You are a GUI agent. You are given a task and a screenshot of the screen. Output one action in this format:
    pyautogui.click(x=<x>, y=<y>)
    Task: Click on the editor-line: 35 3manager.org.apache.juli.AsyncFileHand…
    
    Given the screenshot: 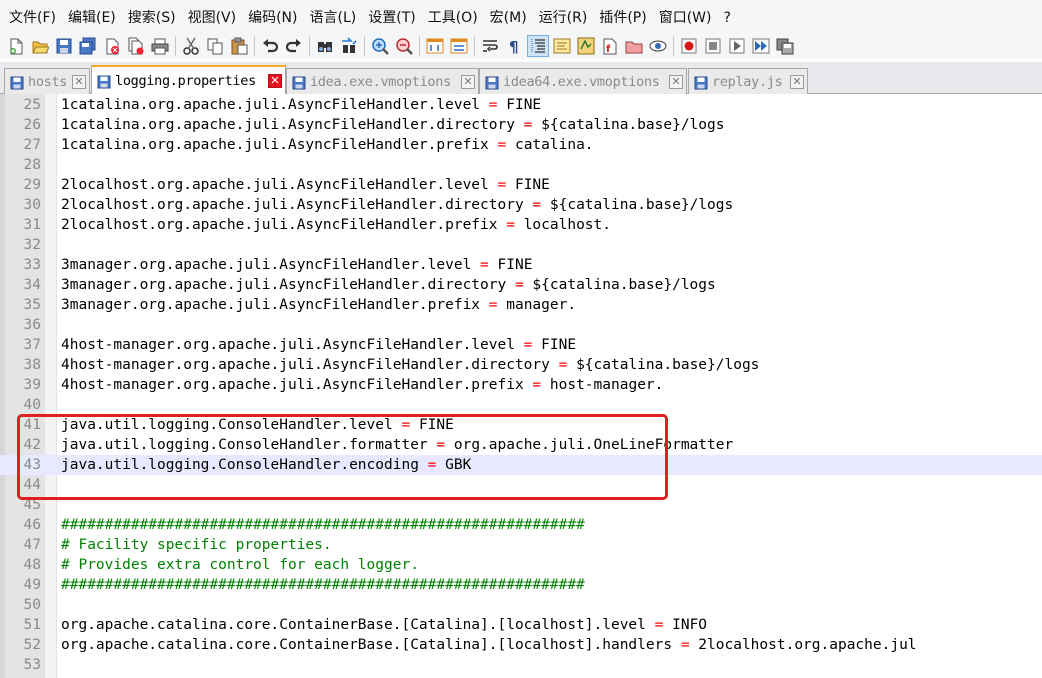 What is the action you would take?
    pyautogui.click(x=521, y=305)
    